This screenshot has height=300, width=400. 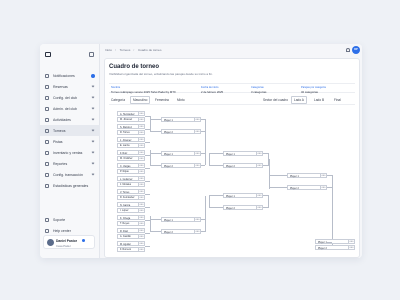 I want to click on sidebar-item-report: Reportes, so click(x=70, y=163).